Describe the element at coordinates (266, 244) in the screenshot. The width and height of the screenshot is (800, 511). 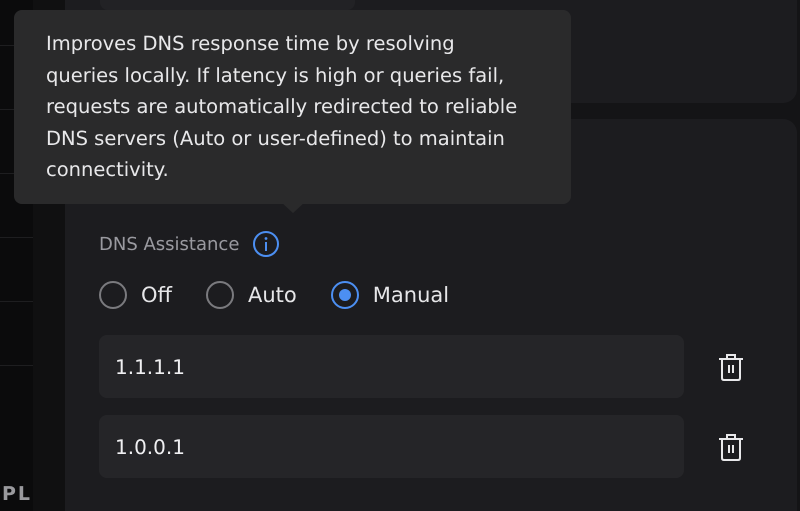
I see `info-icon` at that location.